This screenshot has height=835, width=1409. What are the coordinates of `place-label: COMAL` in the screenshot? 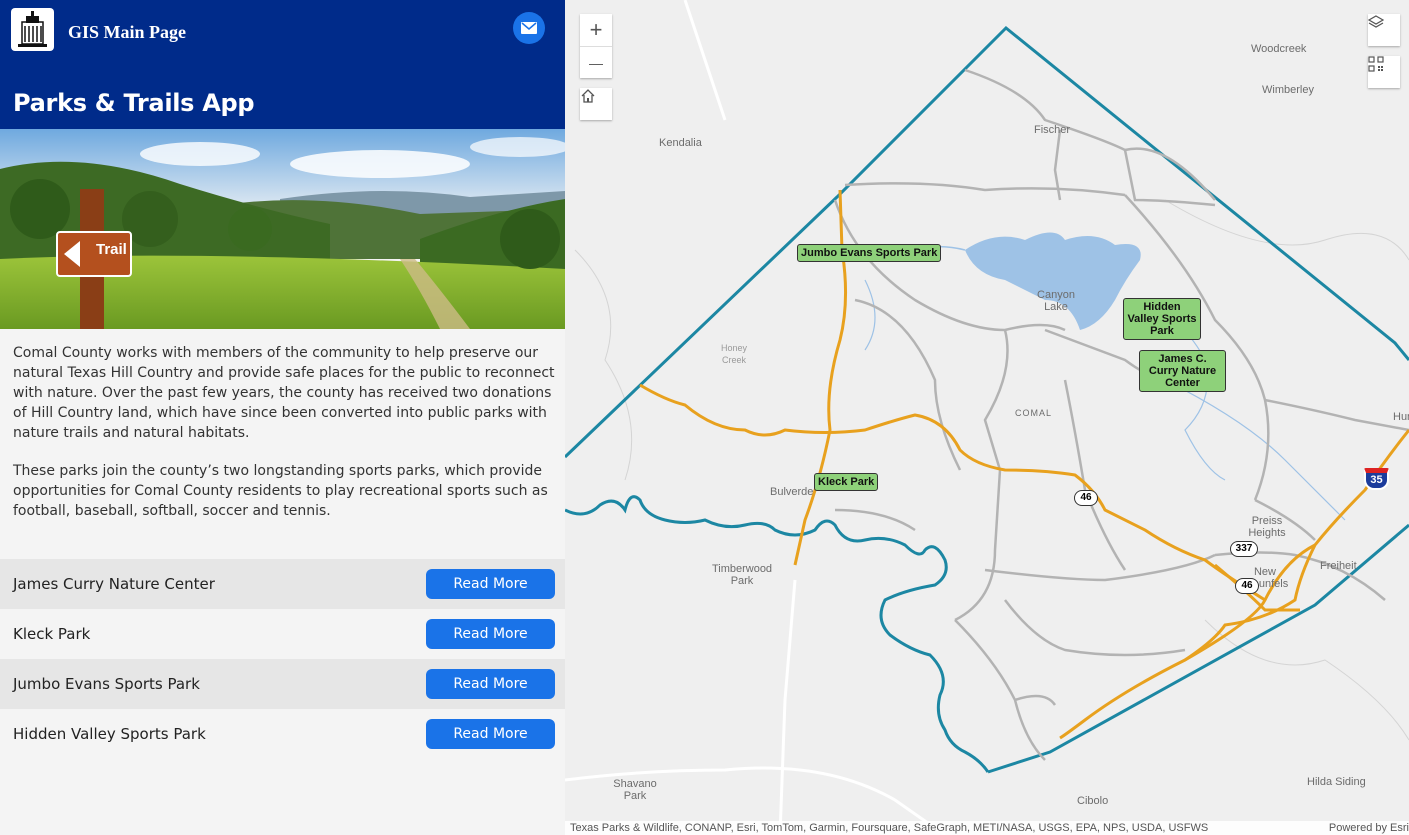 It's located at (1034, 413).